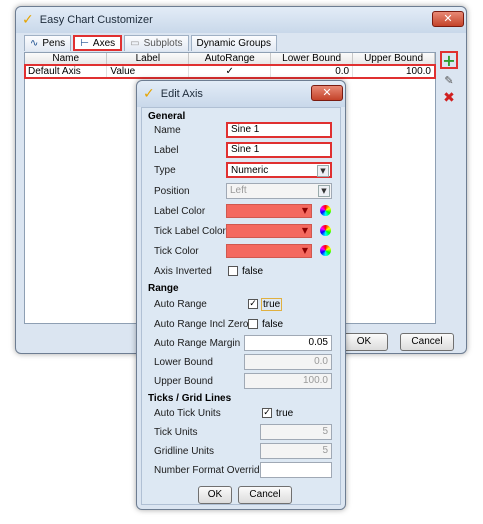 The width and height of the screenshot is (483, 524). I want to click on main-title: Easy Chart Customizer, so click(96, 20).